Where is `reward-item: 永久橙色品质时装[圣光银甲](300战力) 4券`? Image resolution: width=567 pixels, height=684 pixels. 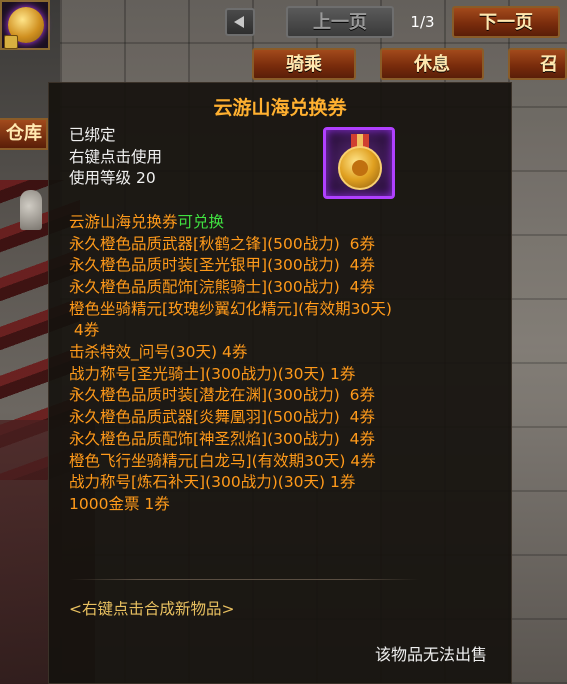 reward-item: 永久橙色品质时装[圣光银甲](300战力) 4券 is located at coordinates (222, 265).